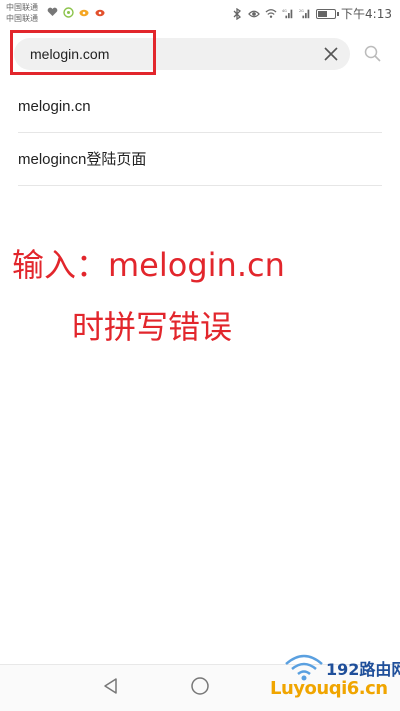  I want to click on signal-icon: 2G, so click(305, 14).